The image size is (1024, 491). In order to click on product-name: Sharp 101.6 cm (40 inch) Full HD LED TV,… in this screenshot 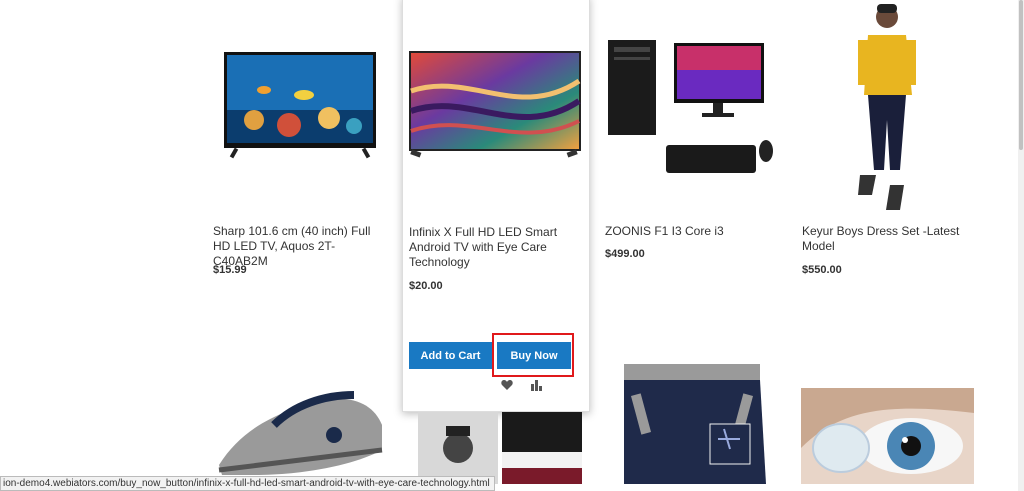, I will do `click(297, 246)`.